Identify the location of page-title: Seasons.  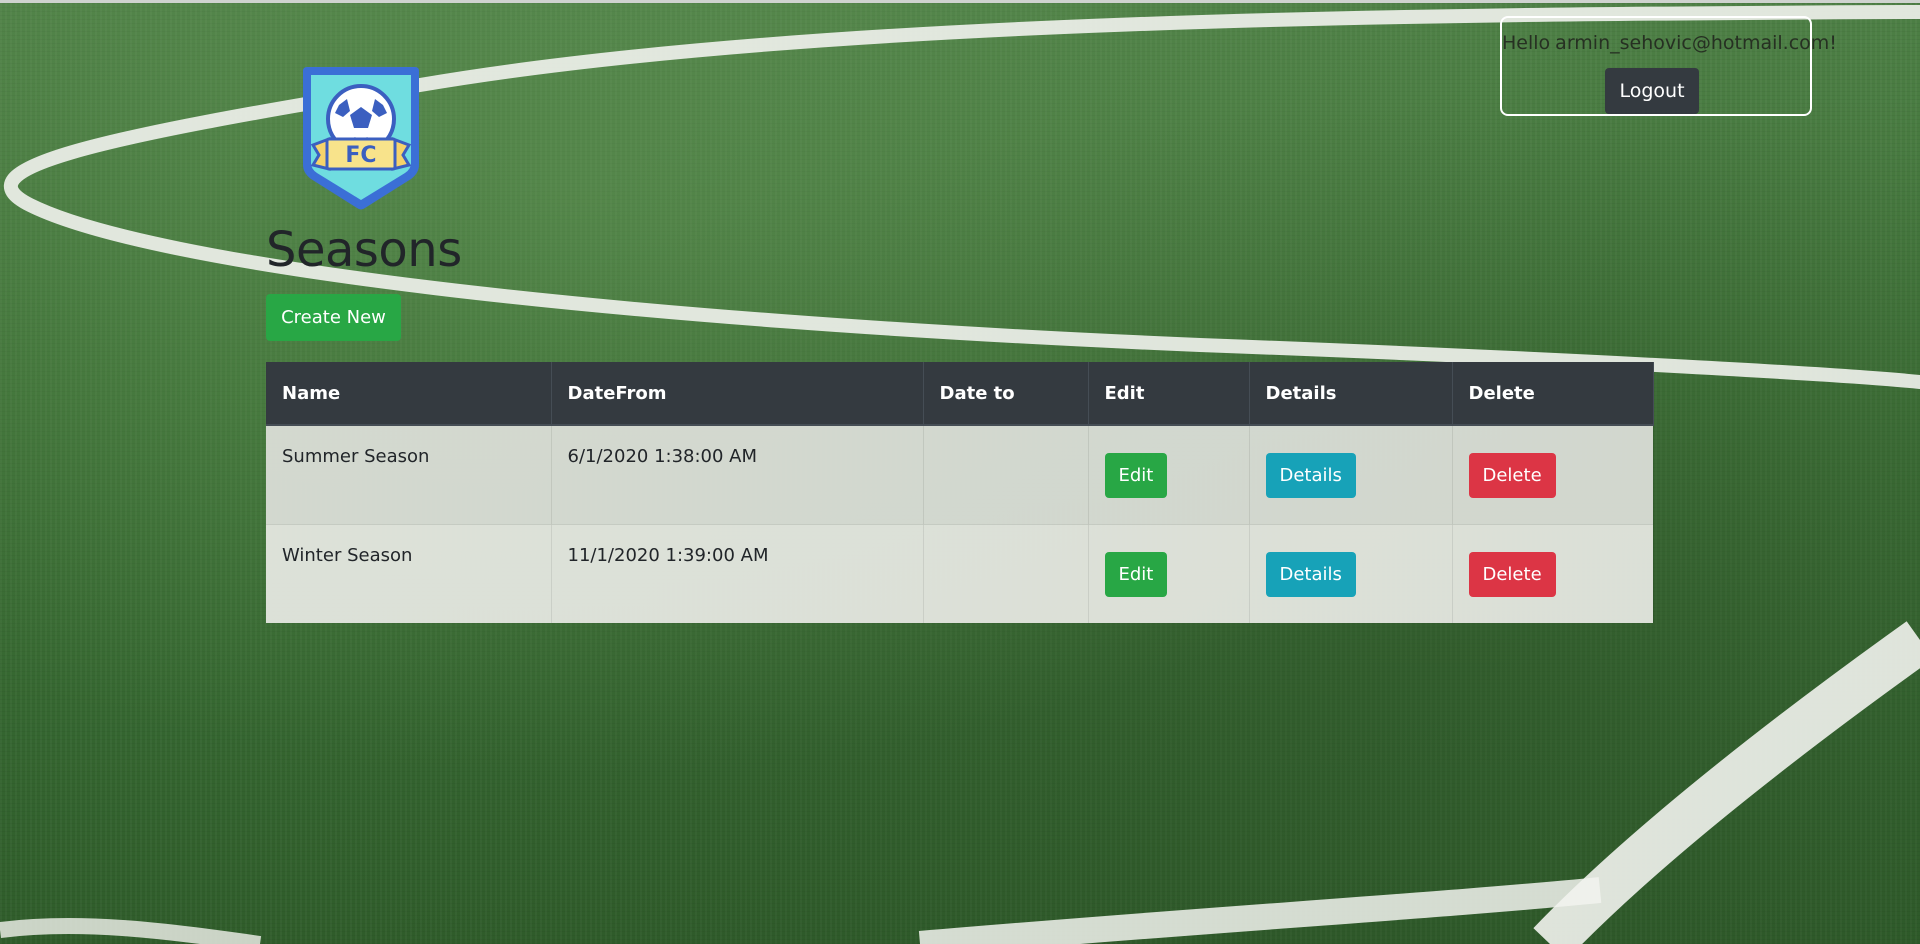
(364, 250).